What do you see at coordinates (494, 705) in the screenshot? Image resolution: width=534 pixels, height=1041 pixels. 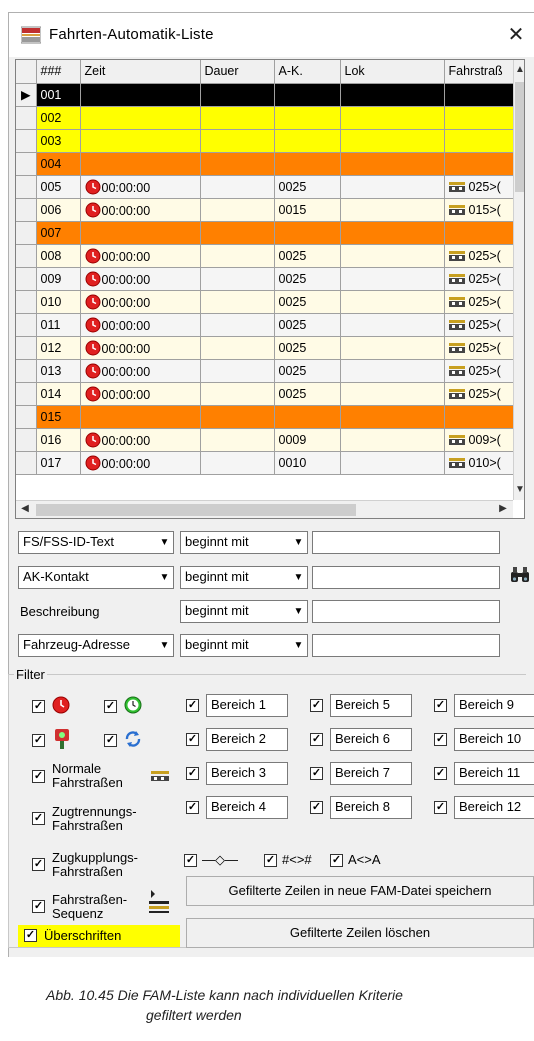 I see `bereich-9-field: Bereich 9` at bounding box center [494, 705].